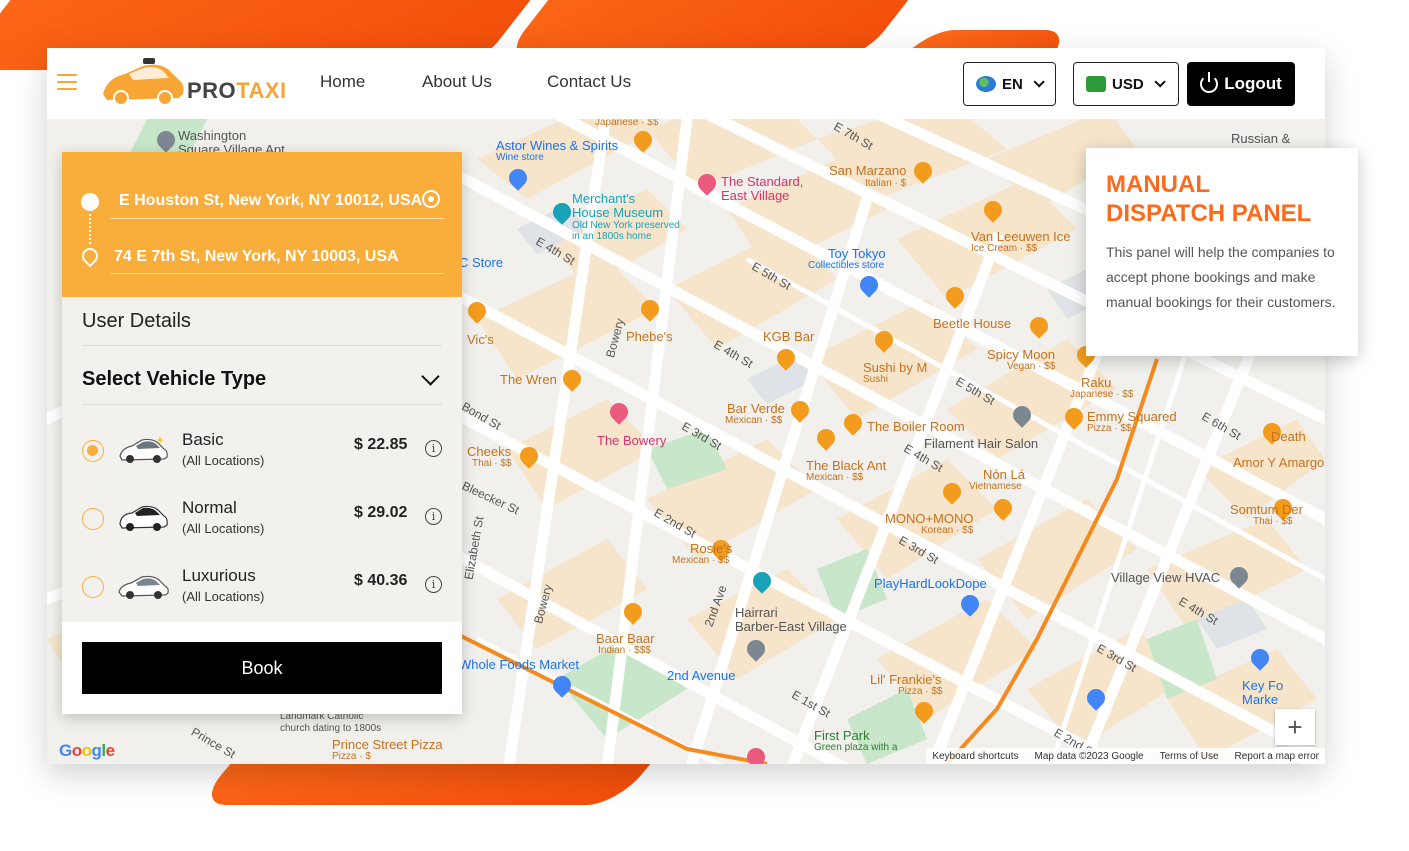  Describe the element at coordinates (624, 650) in the screenshot. I see `place-label: Indian · $$$` at that location.